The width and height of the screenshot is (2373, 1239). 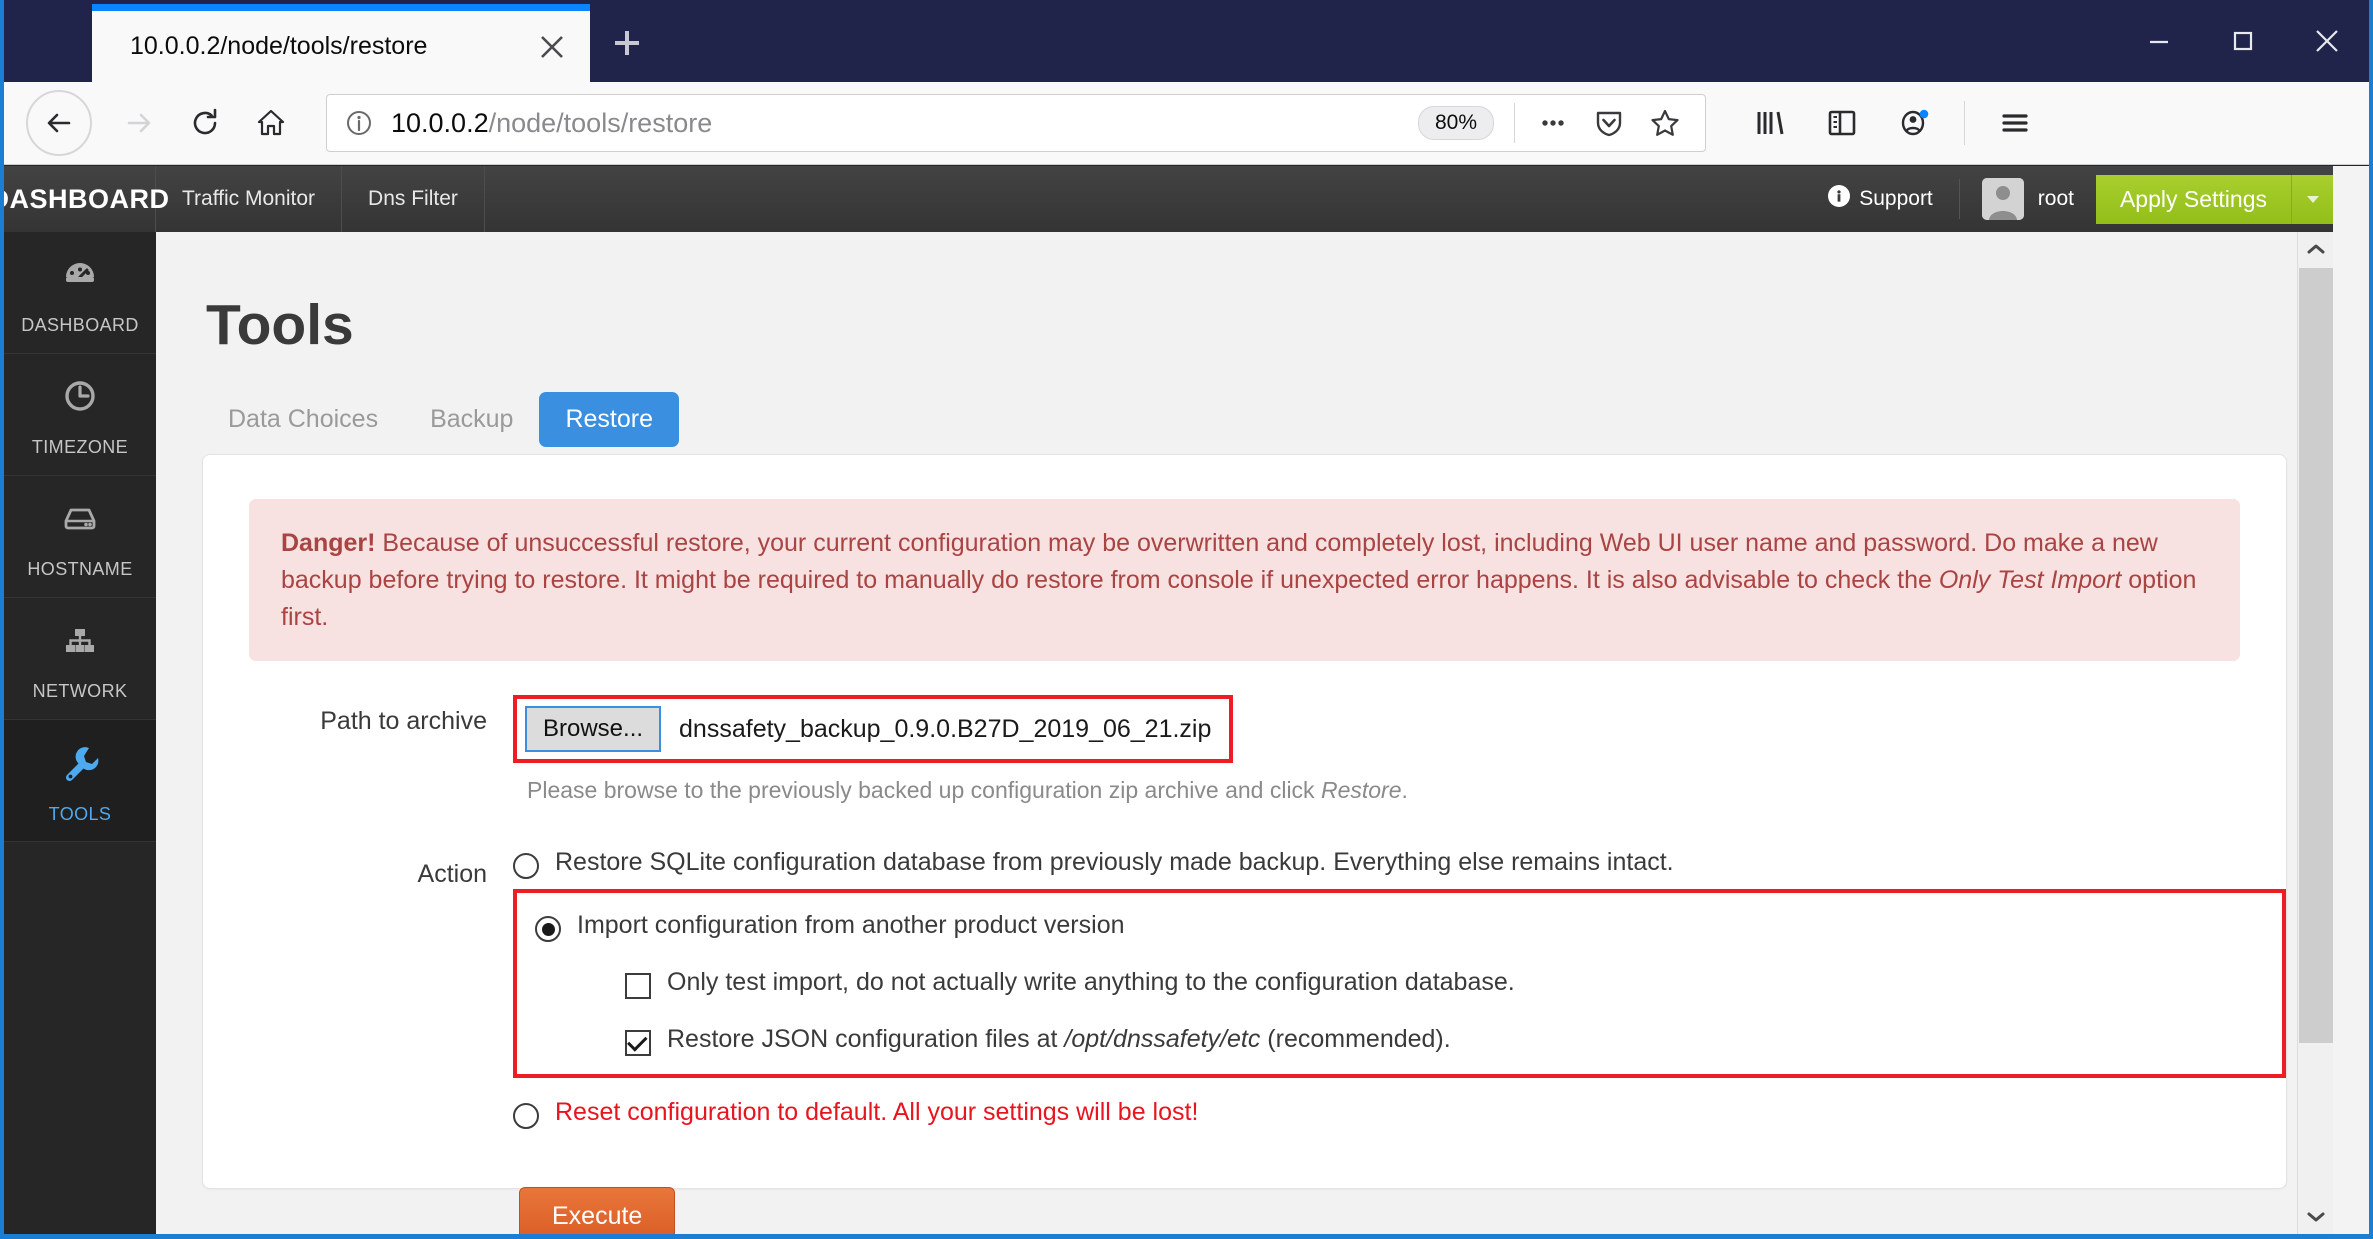 What do you see at coordinates (609, 419) in the screenshot?
I see `tab-restore: Restore` at bounding box center [609, 419].